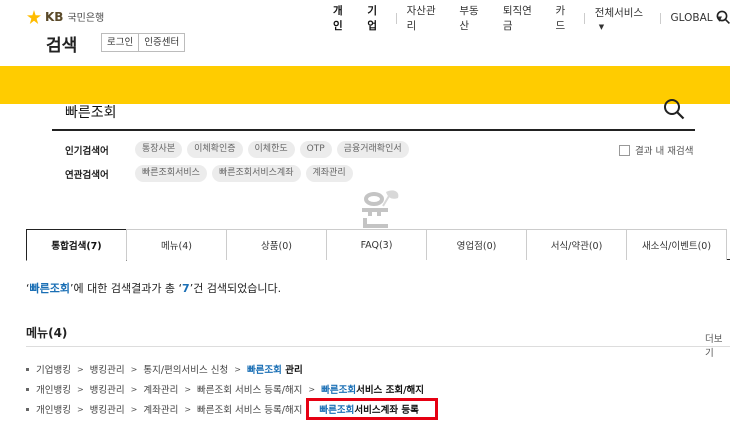 Image resolution: width=730 pixels, height=427 pixels. I want to click on kb-logo: KB 국민은행, so click(65, 16).